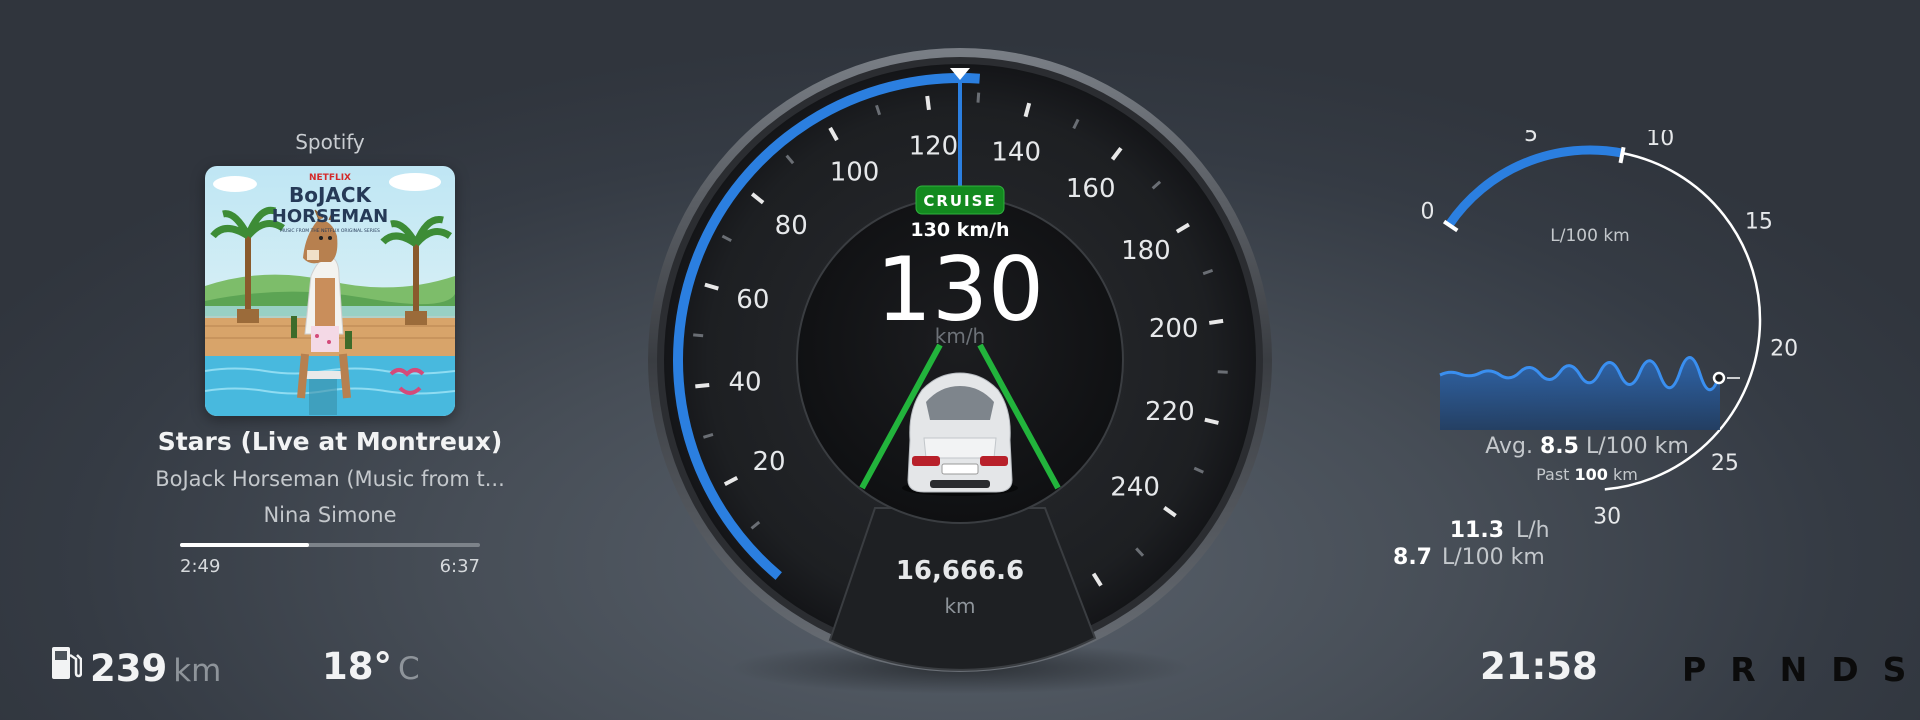  Describe the element at coordinates (330, 515) in the screenshot. I see `artist-name: Nina Simone` at that location.